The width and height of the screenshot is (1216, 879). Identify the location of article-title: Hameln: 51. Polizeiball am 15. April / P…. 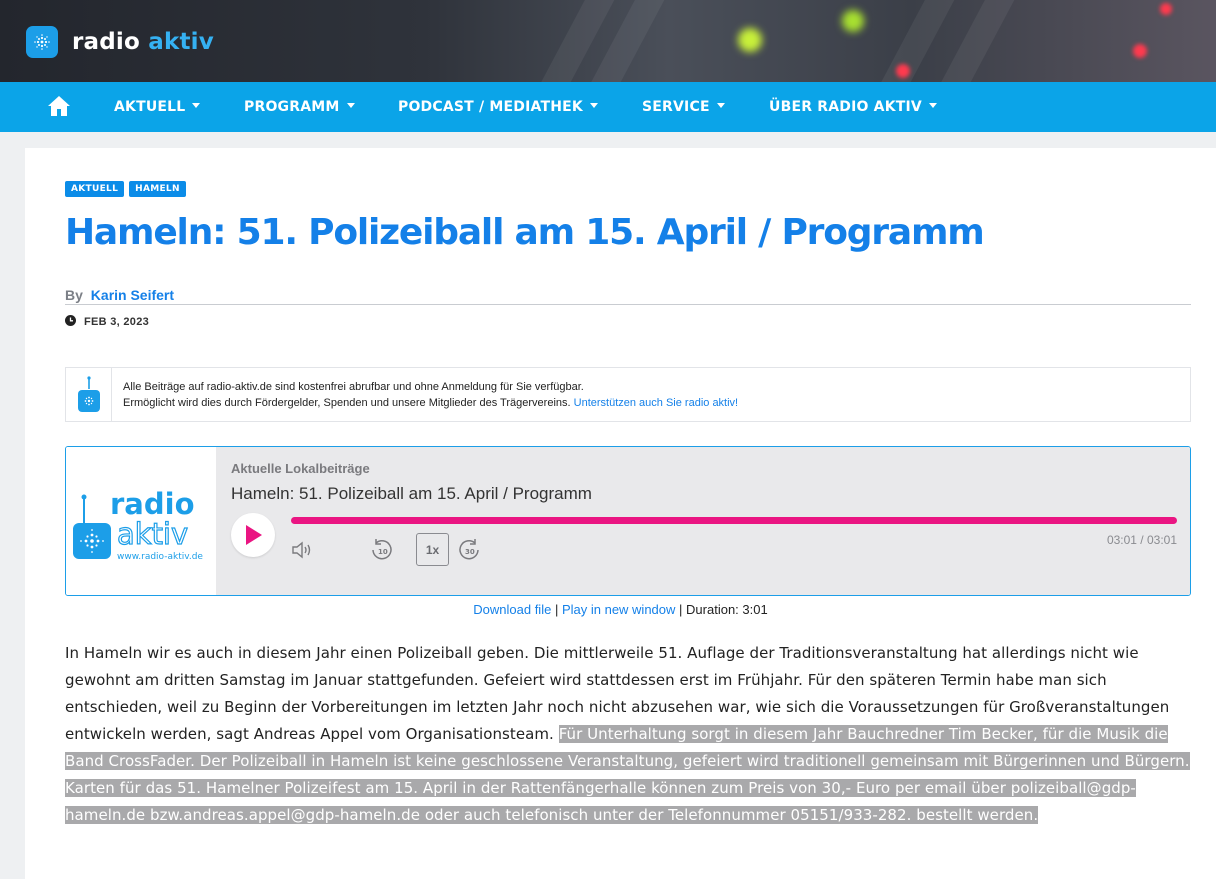
(525, 232).